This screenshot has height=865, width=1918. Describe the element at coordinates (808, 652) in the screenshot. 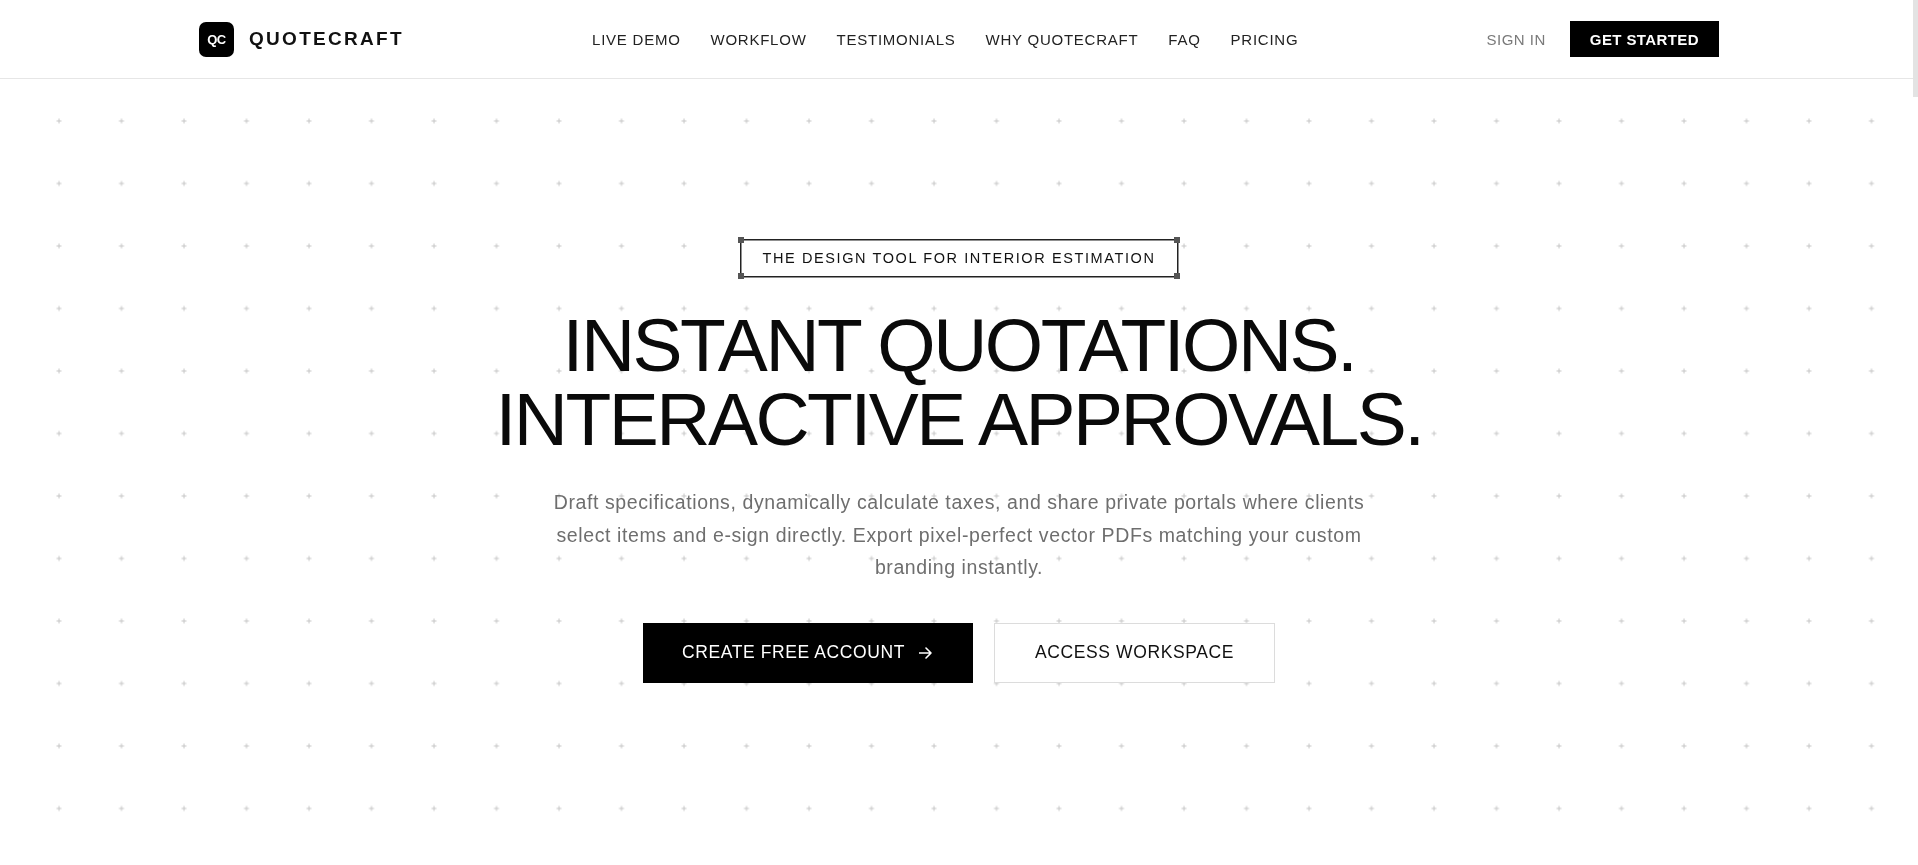

I see `create-account-button: CREATE FREE ACCOUNT` at that location.